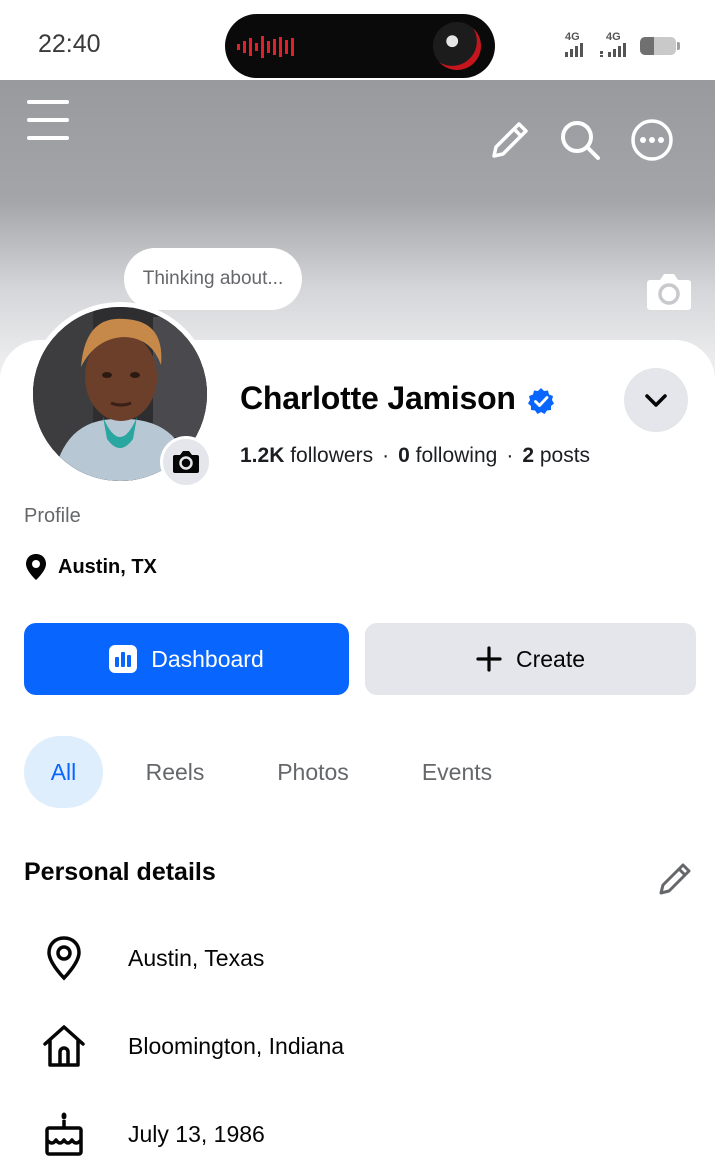 The image size is (715, 1167). I want to click on chevron-down-icon, so click(656, 400).